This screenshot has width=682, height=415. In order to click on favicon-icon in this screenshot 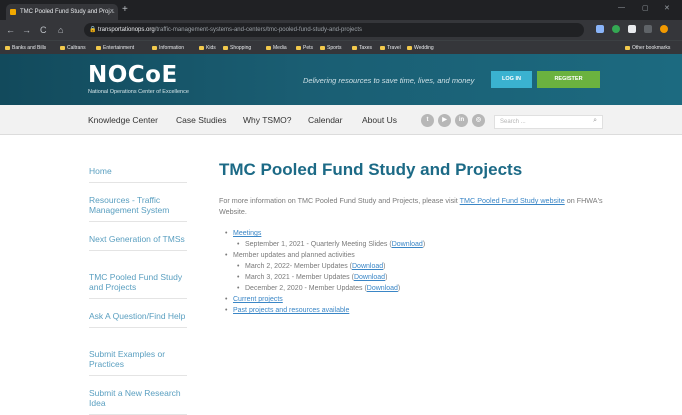, I will do `click(13, 12)`.